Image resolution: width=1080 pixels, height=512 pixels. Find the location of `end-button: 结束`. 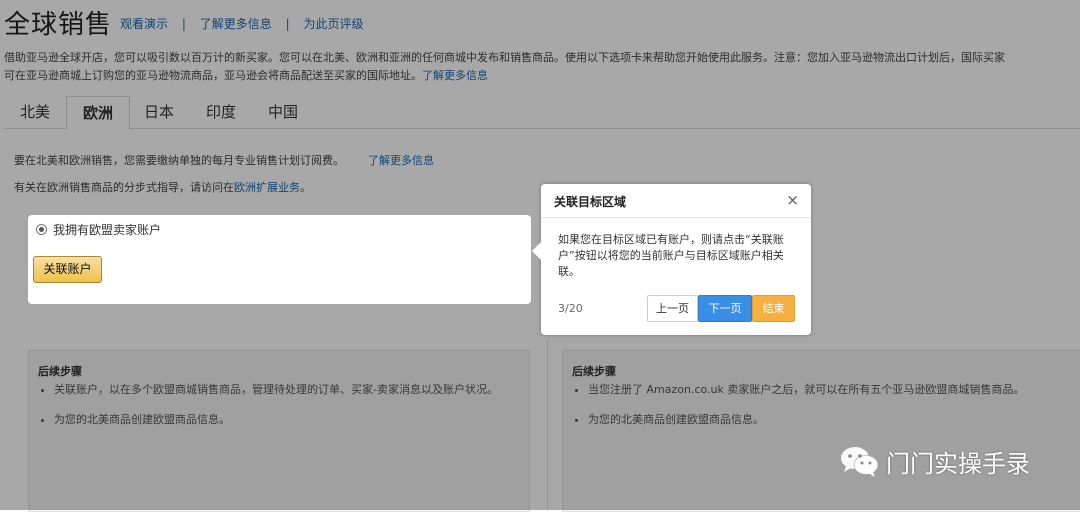

end-button: 结束 is located at coordinates (773, 308).